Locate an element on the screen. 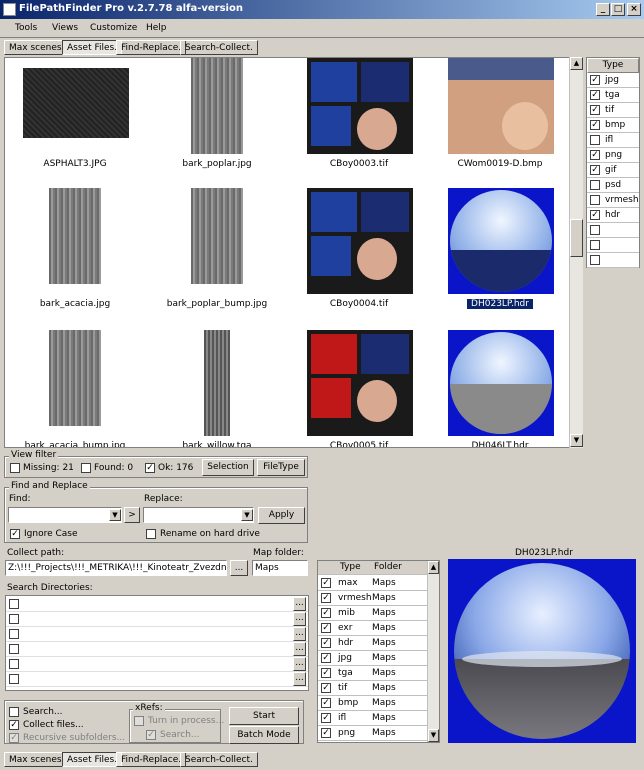 The height and width of the screenshot is (770, 644). start-button: Start is located at coordinates (264, 716).